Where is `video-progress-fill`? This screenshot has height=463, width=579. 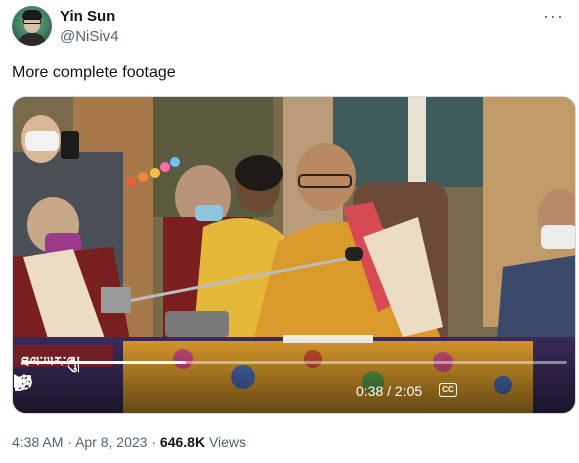
video-progress-fill is located at coordinates (104, 362).